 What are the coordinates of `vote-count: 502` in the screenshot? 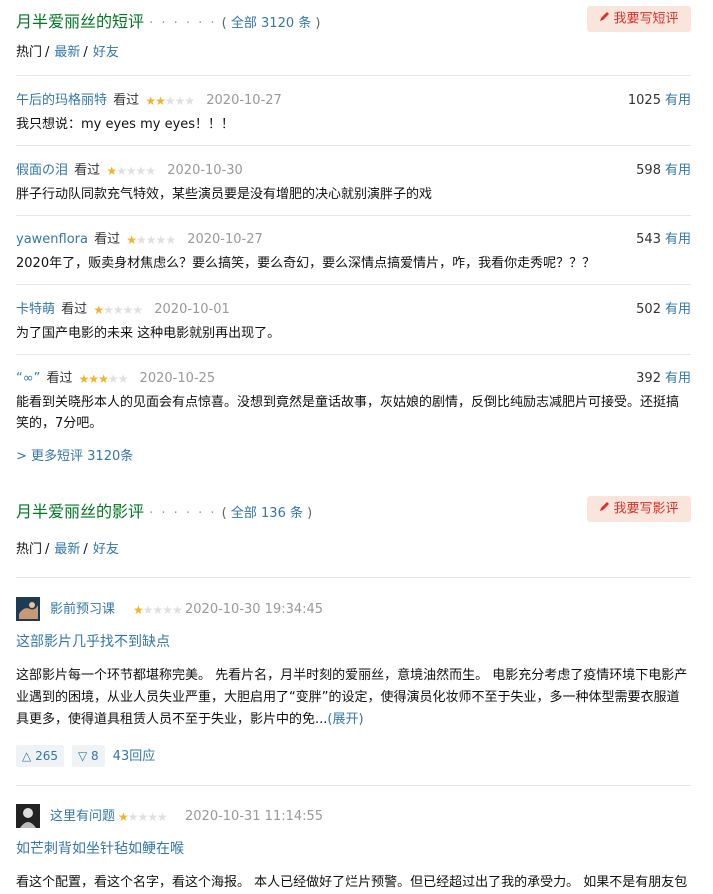 It's located at (648, 309).